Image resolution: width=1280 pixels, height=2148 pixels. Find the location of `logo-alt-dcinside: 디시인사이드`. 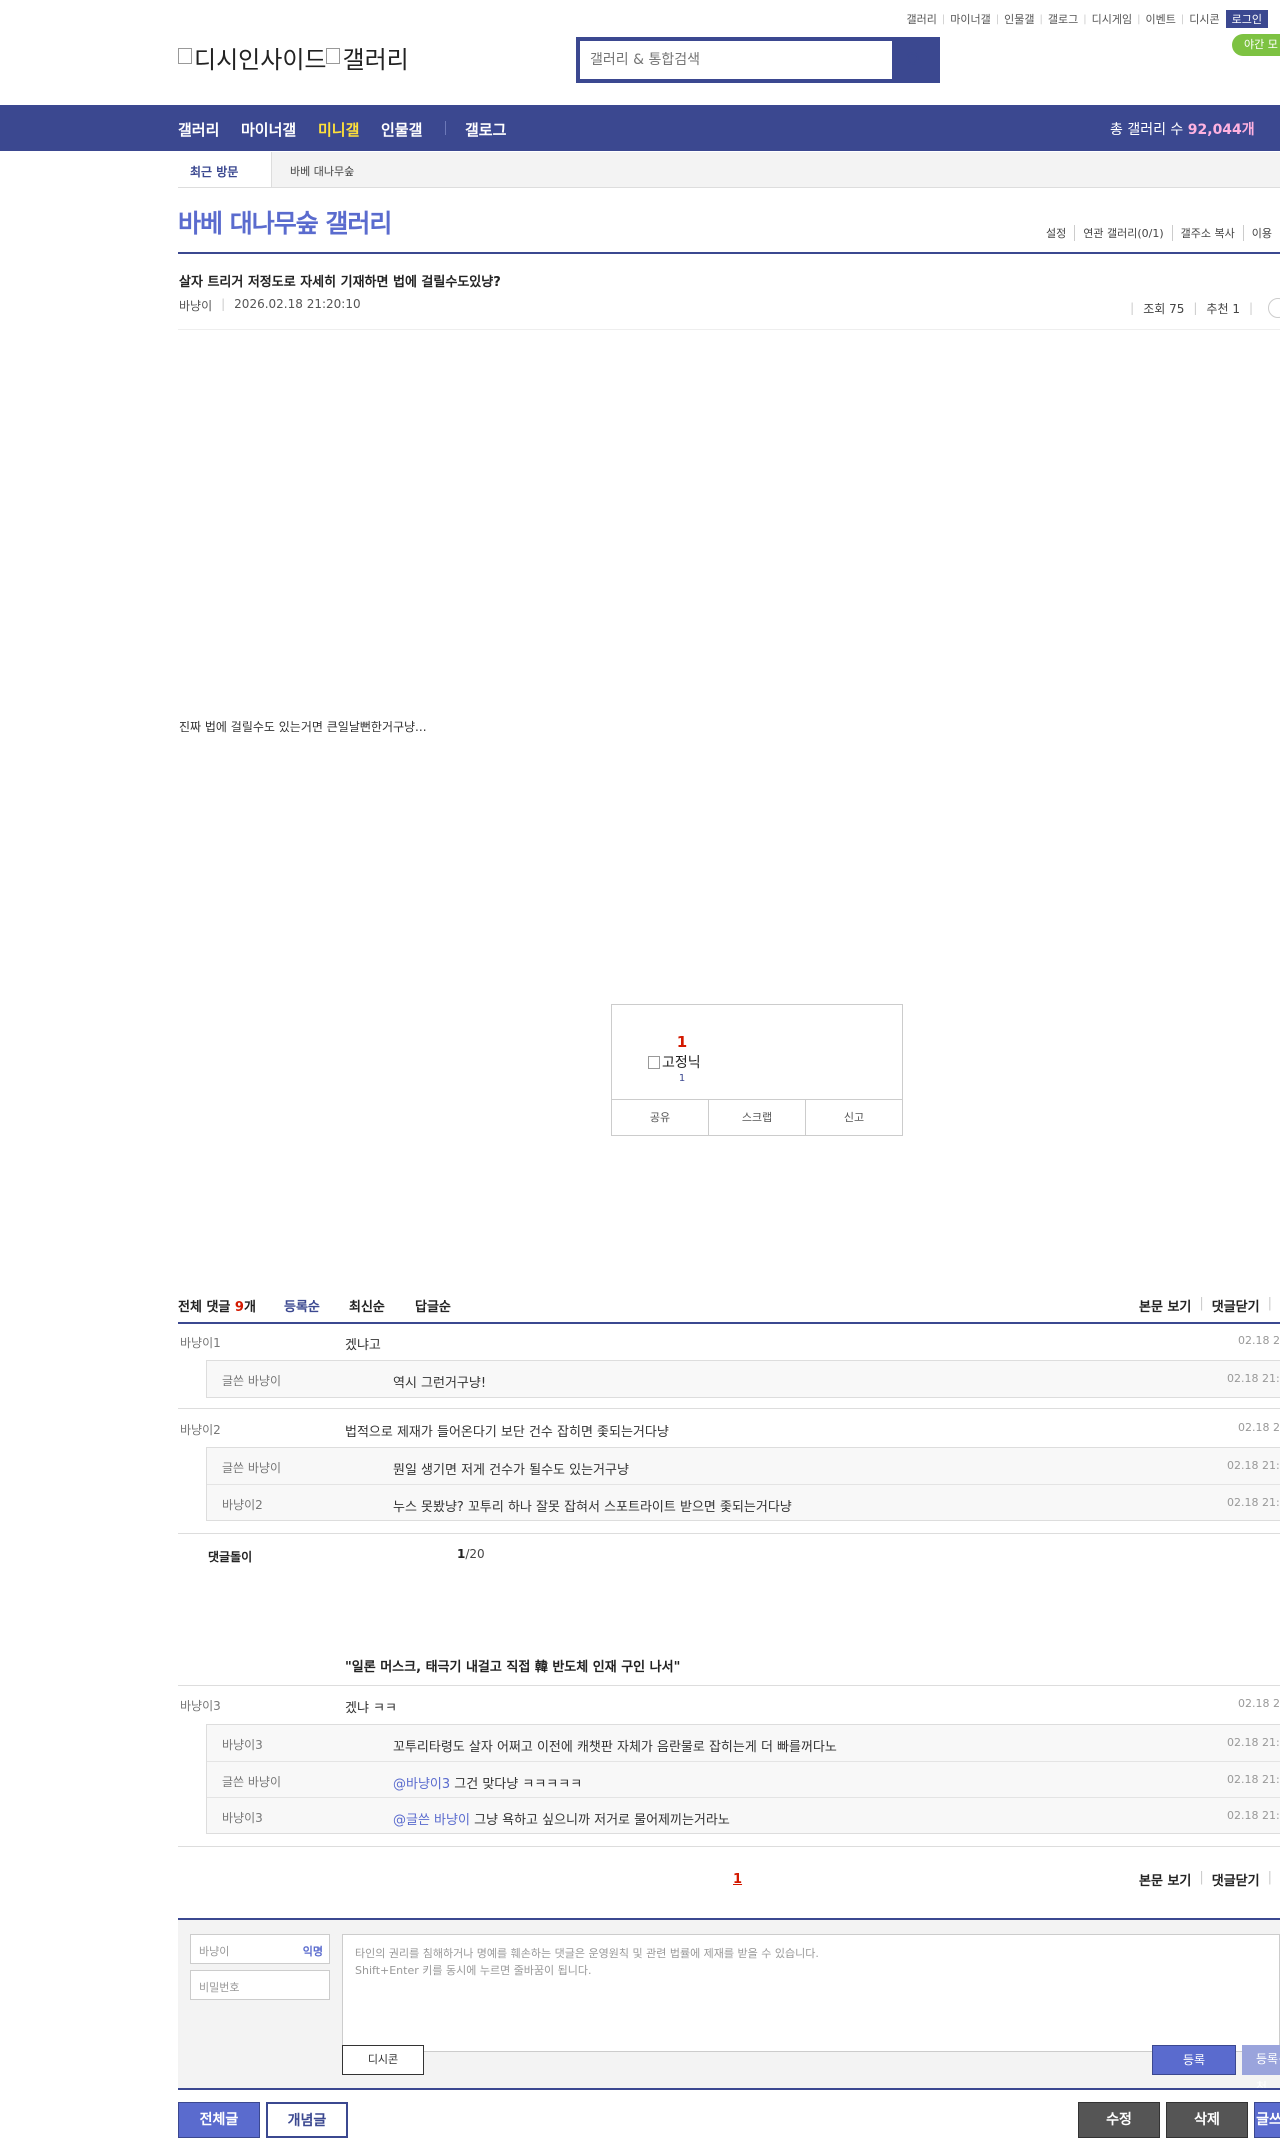

logo-alt-dcinside: 디시인사이드 is located at coordinates (260, 60).